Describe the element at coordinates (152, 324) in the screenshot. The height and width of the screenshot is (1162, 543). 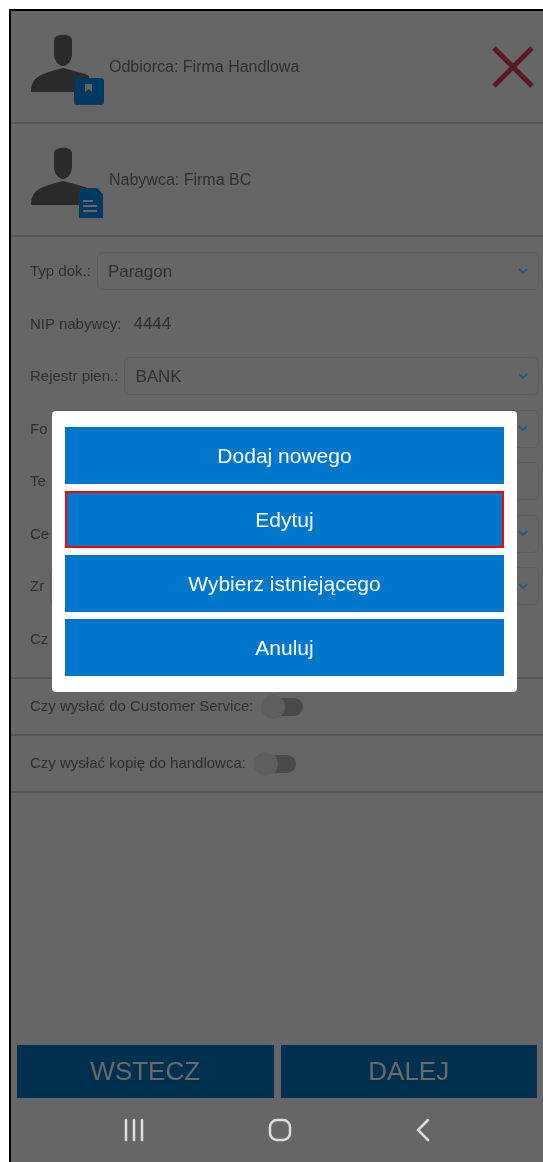
I see `field-value: 4444` at that location.